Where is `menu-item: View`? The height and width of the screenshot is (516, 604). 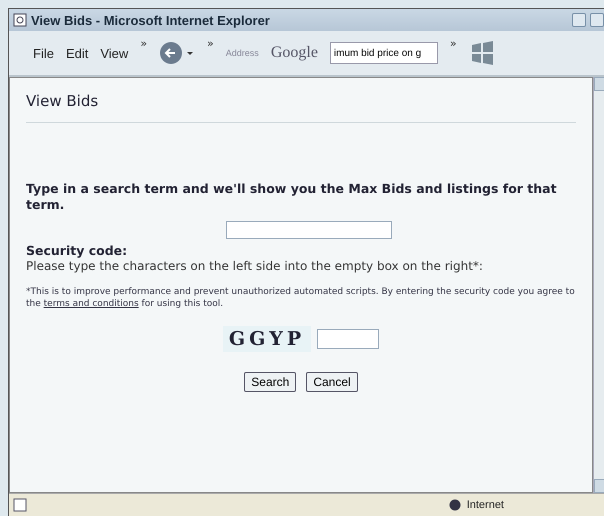
menu-item: View is located at coordinates (114, 53).